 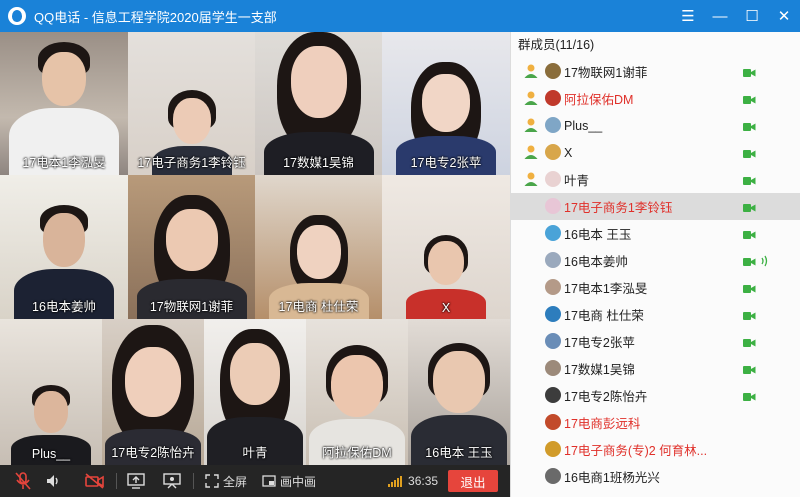 I want to click on fullscreen-icon, so click(x=212, y=481).